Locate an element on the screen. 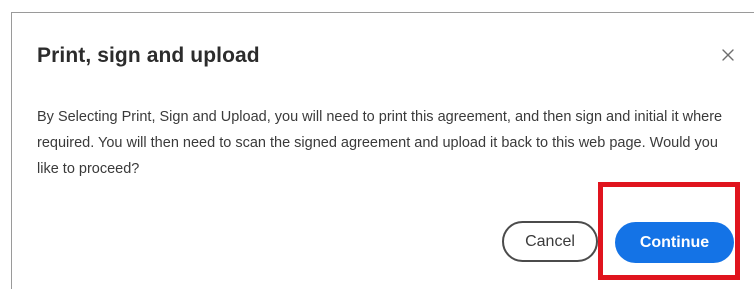 Image resolution: width=754 pixels, height=289 pixels. cancel-button: Cancel is located at coordinates (550, 241).